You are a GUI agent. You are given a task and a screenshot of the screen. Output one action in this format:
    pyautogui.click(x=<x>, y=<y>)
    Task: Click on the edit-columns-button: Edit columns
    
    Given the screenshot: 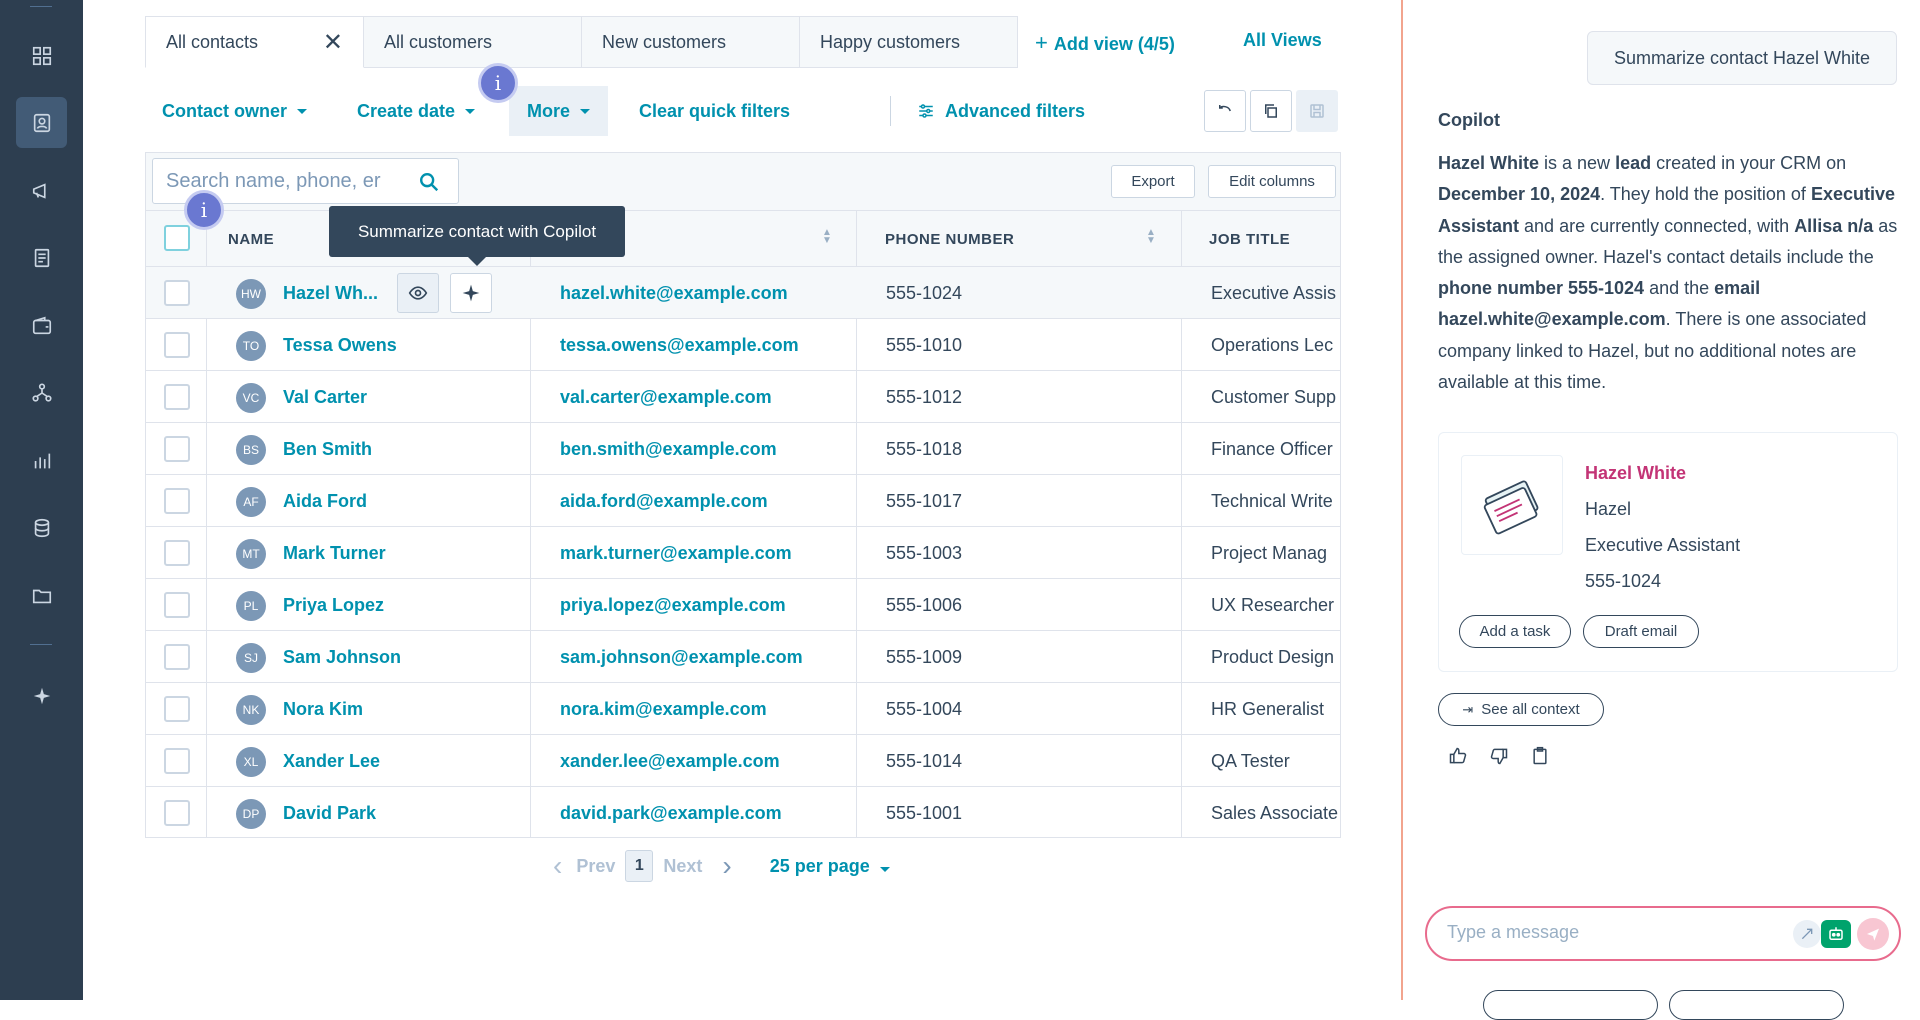 What is the action you would take?
    pyautogui.click(x=1272, y=181)
    